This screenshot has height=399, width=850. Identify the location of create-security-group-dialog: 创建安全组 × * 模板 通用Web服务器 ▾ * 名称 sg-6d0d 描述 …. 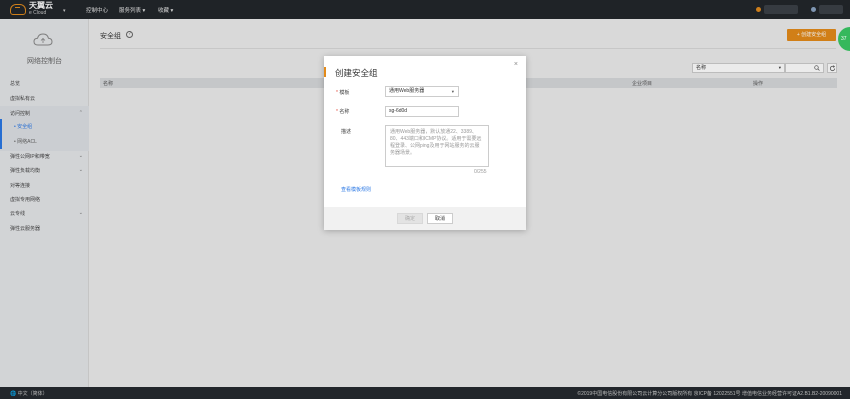
(425, 143).